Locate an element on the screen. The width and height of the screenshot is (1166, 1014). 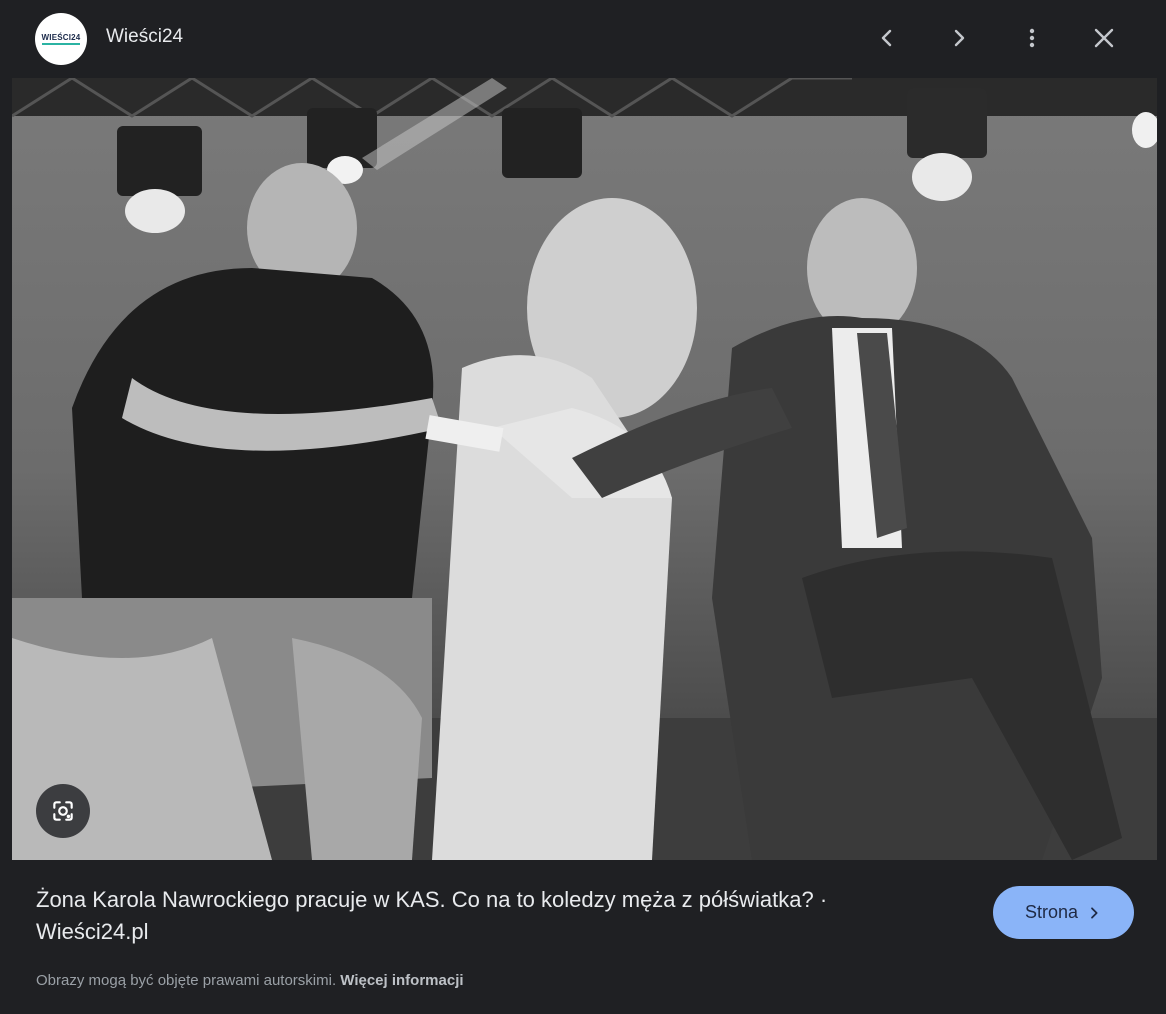
more-options-button is located at coordinates (1032, 38).